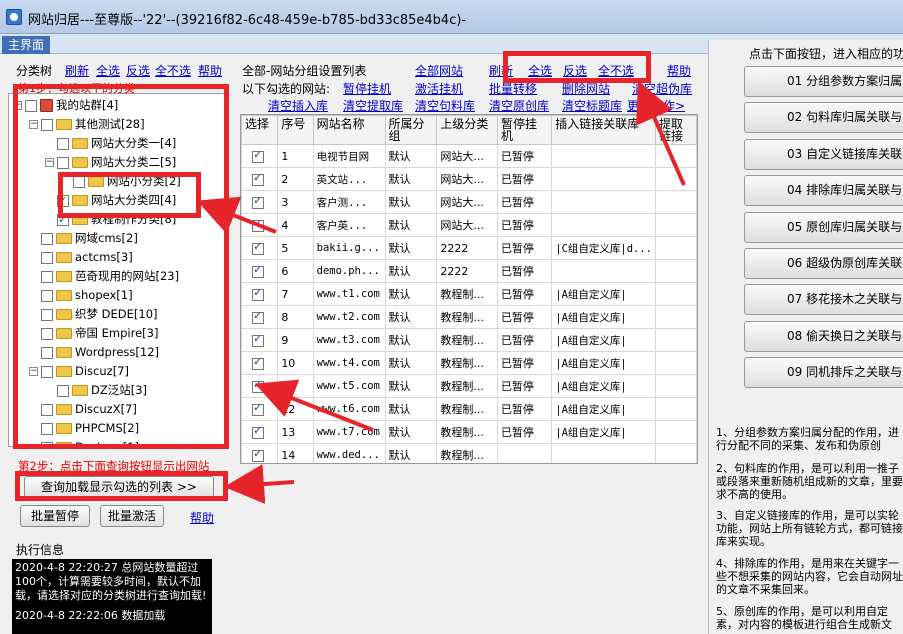 This screenshot has width=903, height=634. Describe the element at coordinates (469, 363) in the screenshot. I see `table-row: 10www.t4.com默认教程制...已暂停|A组自定义库|` at that location.